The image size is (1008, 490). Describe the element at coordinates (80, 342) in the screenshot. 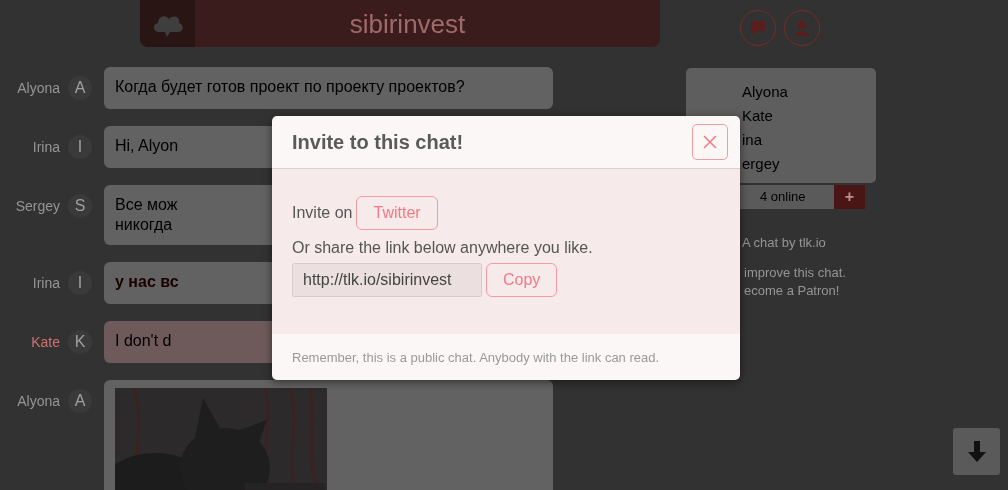

I see `avatar-initial: K` at that location.